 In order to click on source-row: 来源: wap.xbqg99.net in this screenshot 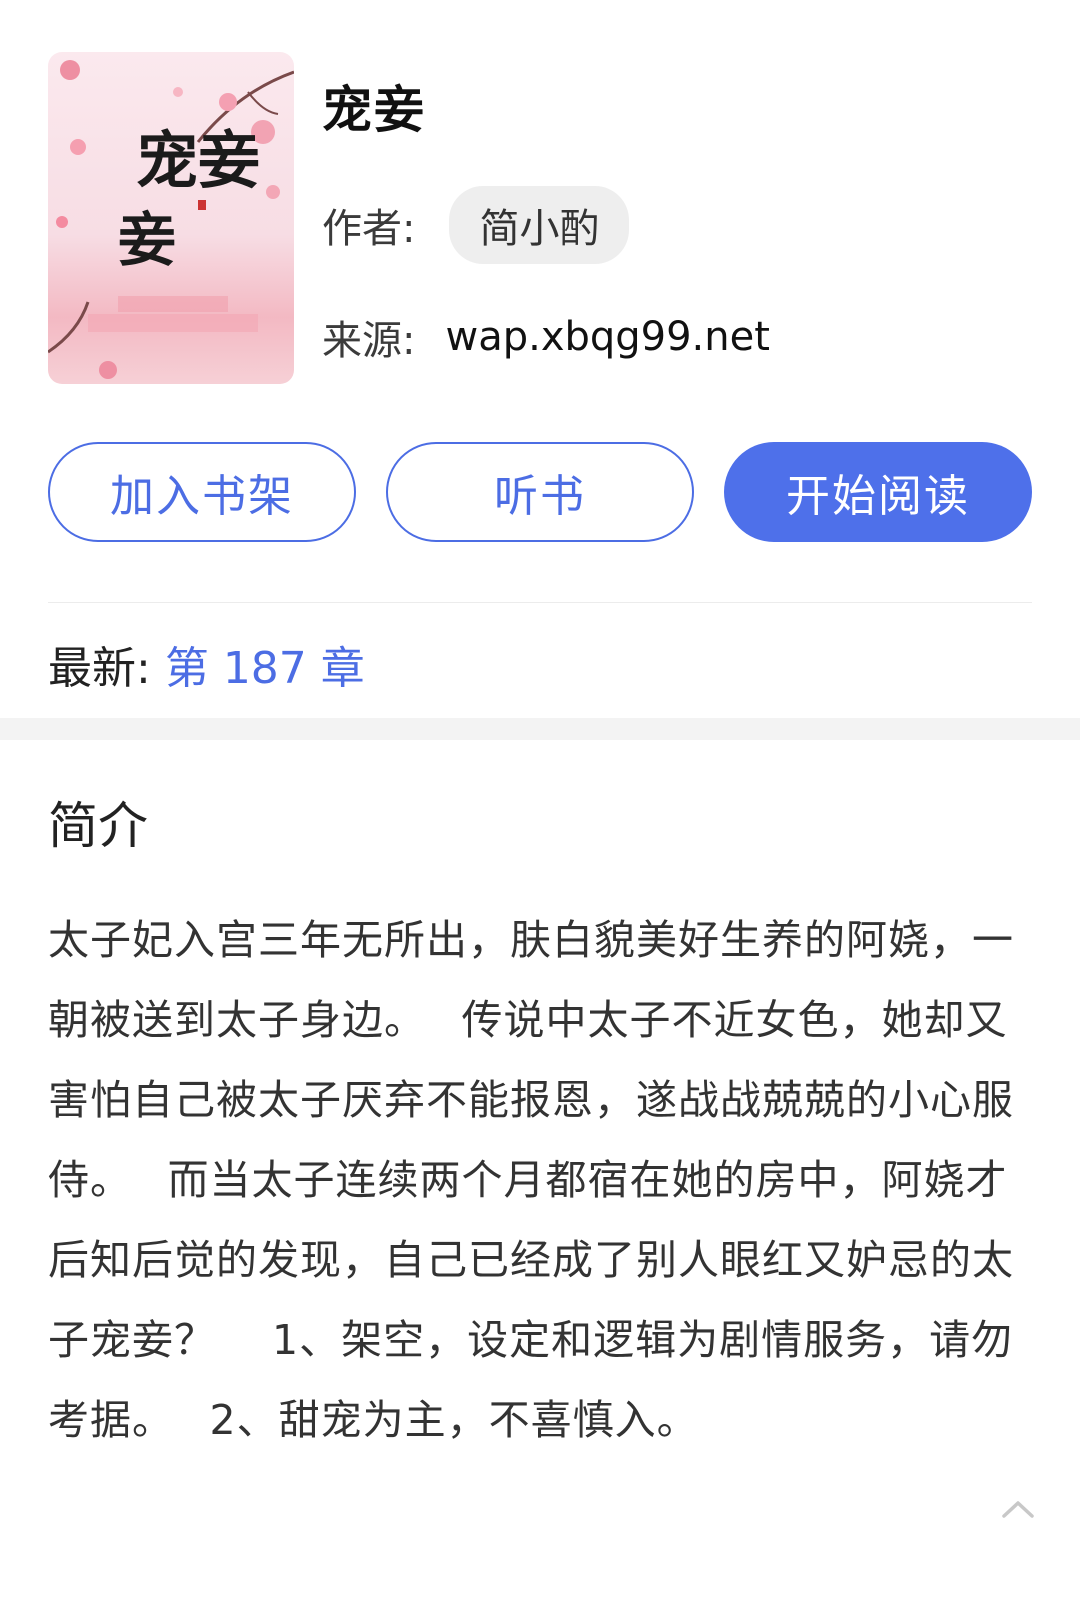, I will do `click(546, 337)`.